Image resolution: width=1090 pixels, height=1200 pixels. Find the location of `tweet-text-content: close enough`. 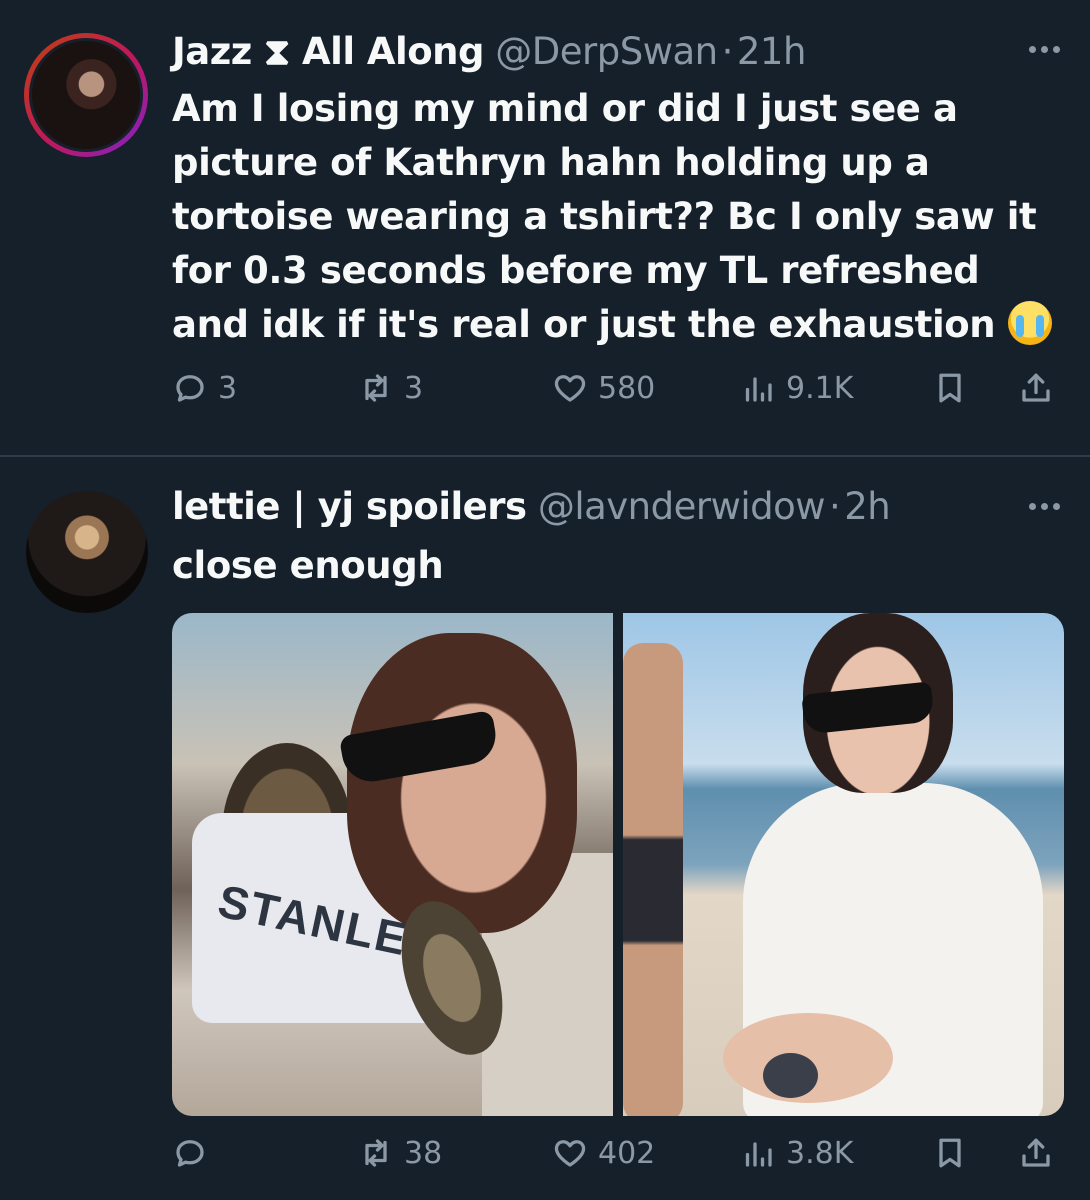

tweet-text-content: close enough is located at coordinates (308, 565).